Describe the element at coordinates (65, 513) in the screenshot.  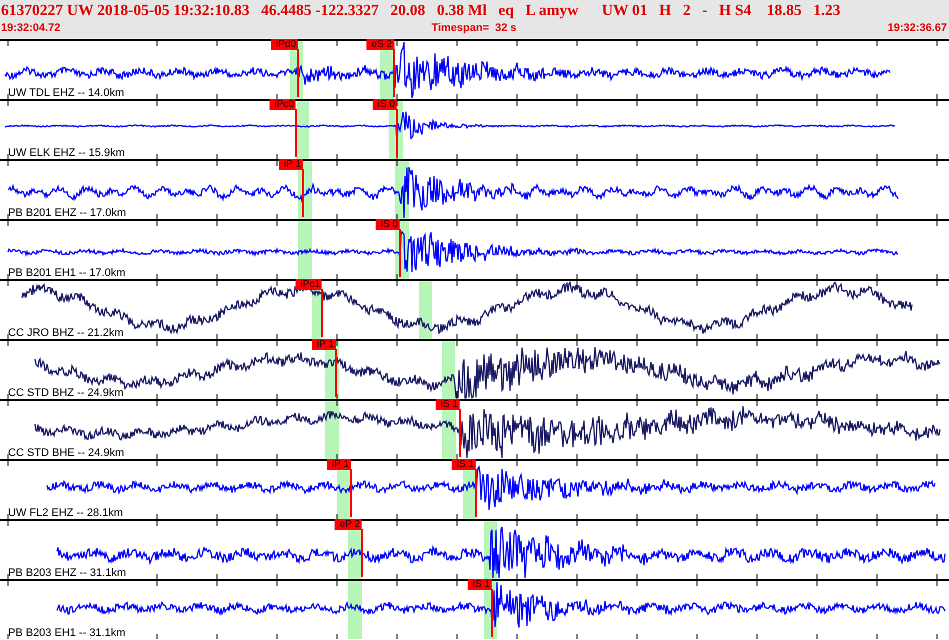
I see `station-label: UW FL2 EHZ -- 28.1km` at that location.